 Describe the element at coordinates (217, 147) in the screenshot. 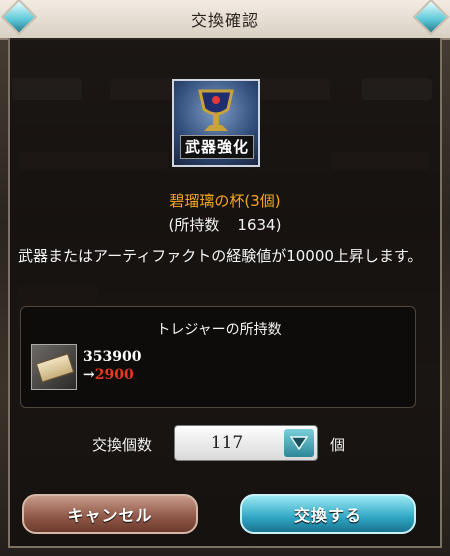

I see `item-badge: 武器強化` at that location.